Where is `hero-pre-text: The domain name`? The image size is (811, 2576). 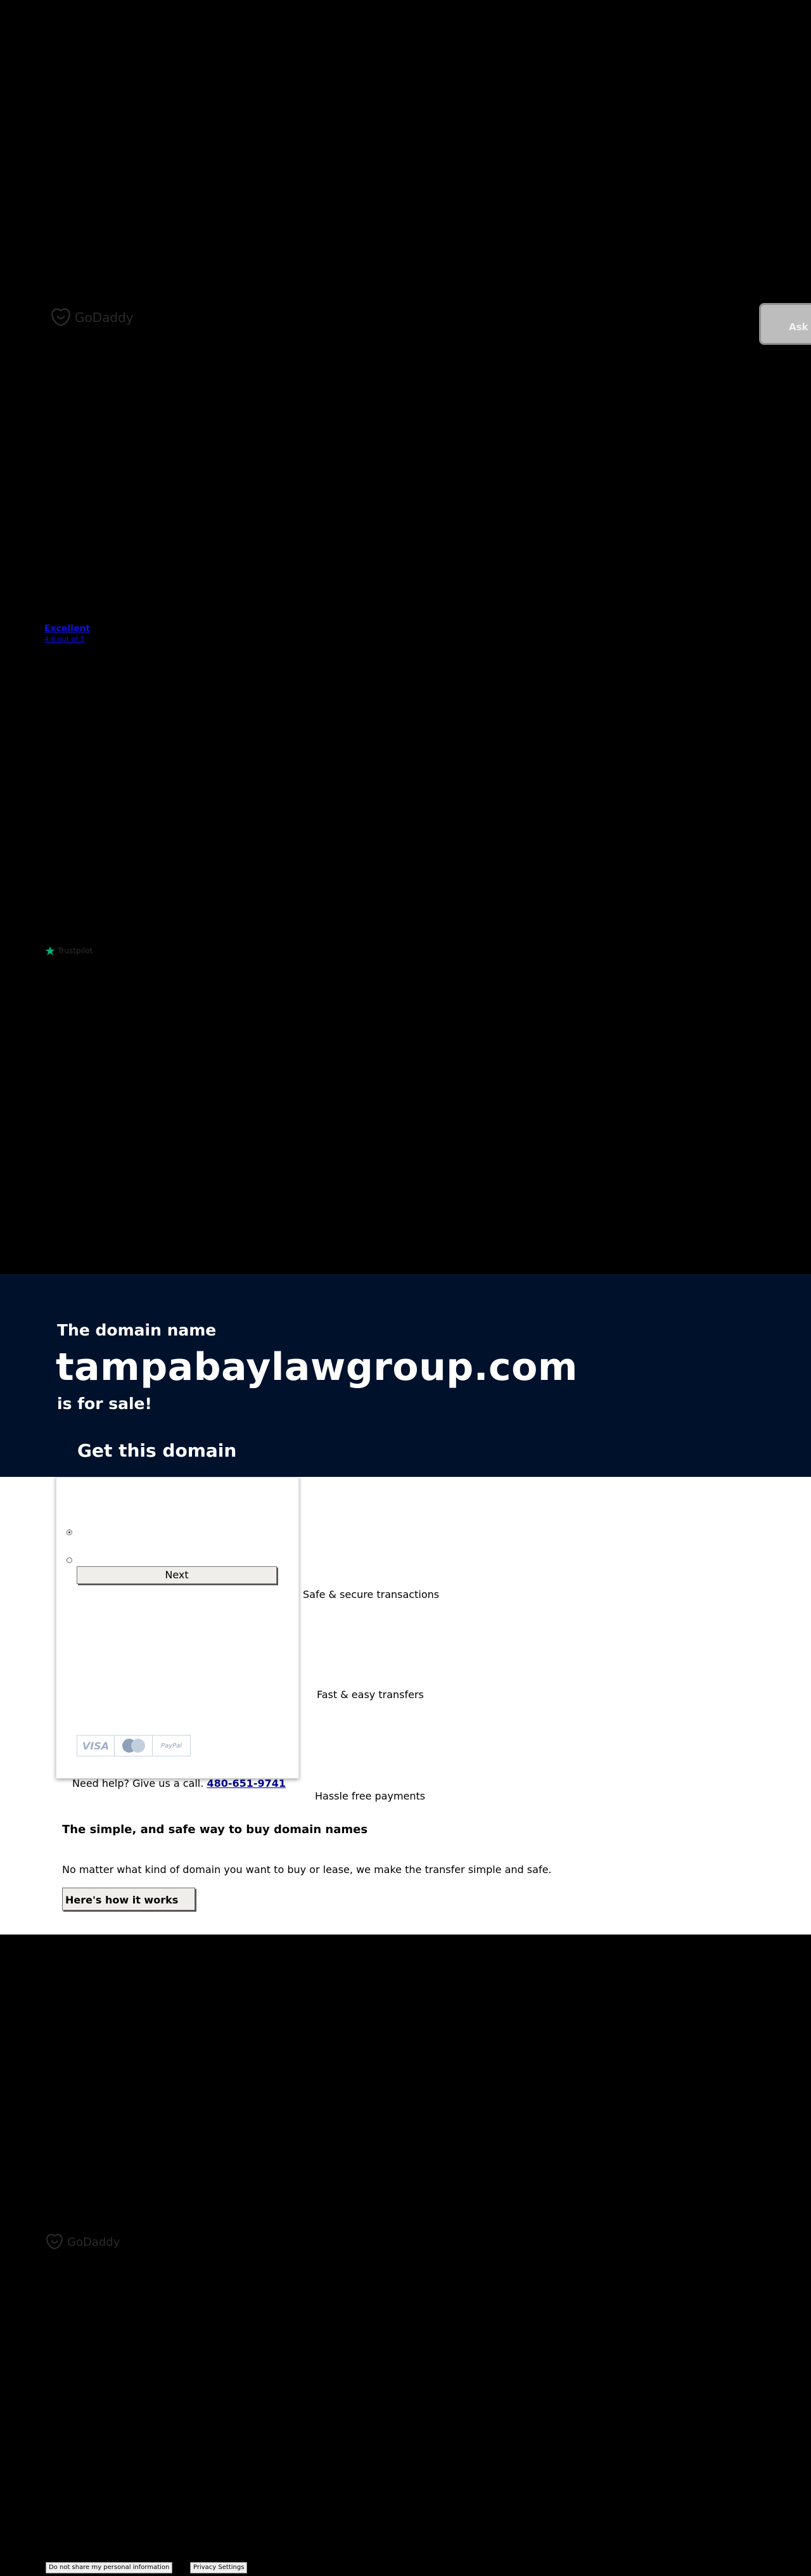 hero-pre-text: The domain name is located at coordinates (137, 1330).